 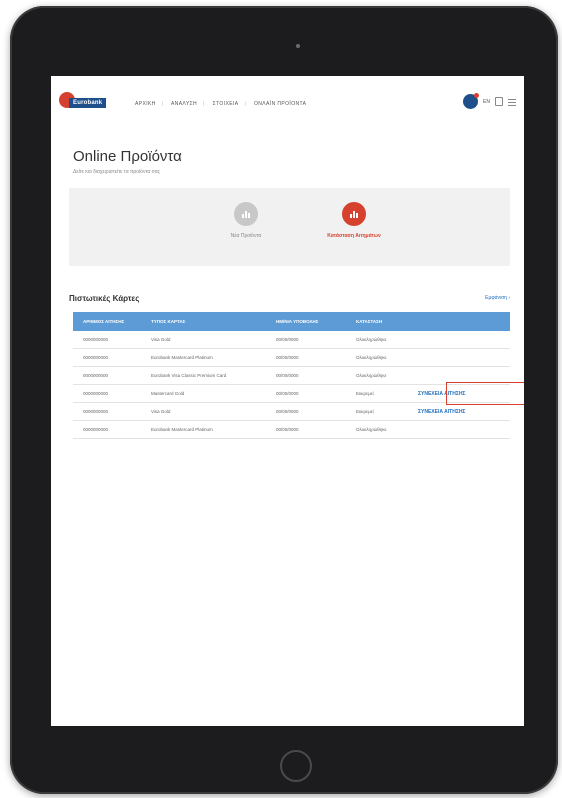 I want to click on show-all-link-label: Εμφάνιση, so click(x=496, y=298).